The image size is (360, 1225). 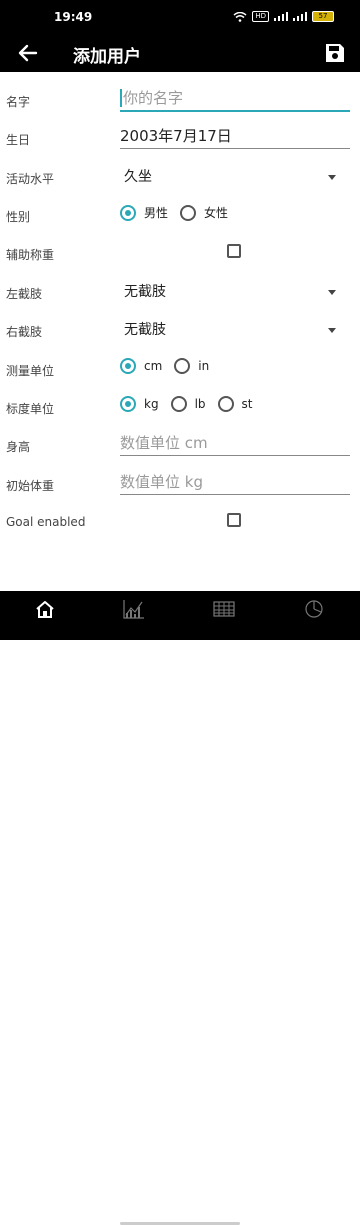 What do you see at coordinates (235, 99) in the screenshot?
I see `name-input: 你的名字` at bounding box center [235, 99].